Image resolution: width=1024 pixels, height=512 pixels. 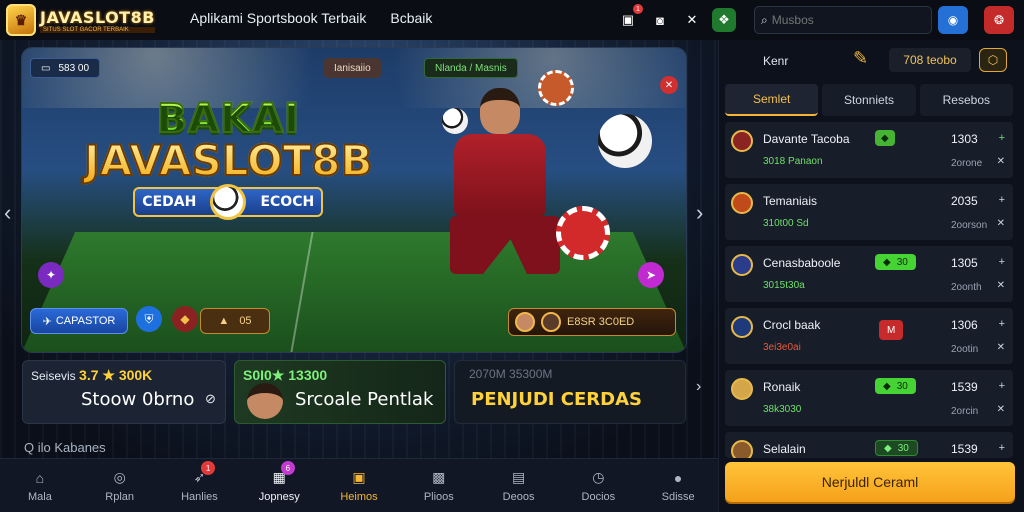 I want to click on list-item: Crocl baak 3ei3e0ai M 1306 2ootin + ✕, so click(x=869, y=336).